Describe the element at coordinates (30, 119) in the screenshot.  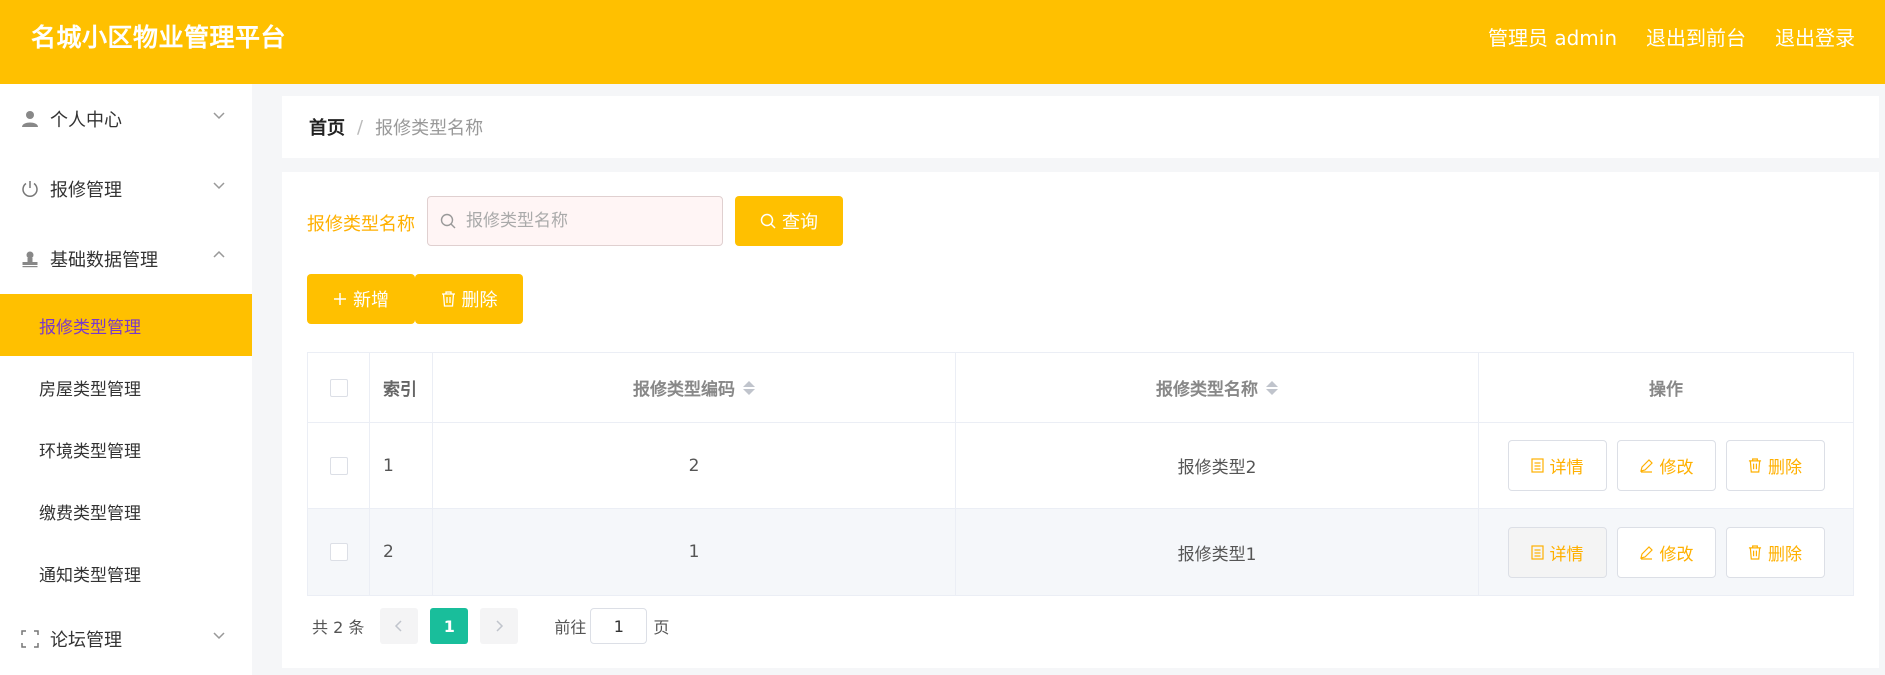
I see `user-icon` at that location.